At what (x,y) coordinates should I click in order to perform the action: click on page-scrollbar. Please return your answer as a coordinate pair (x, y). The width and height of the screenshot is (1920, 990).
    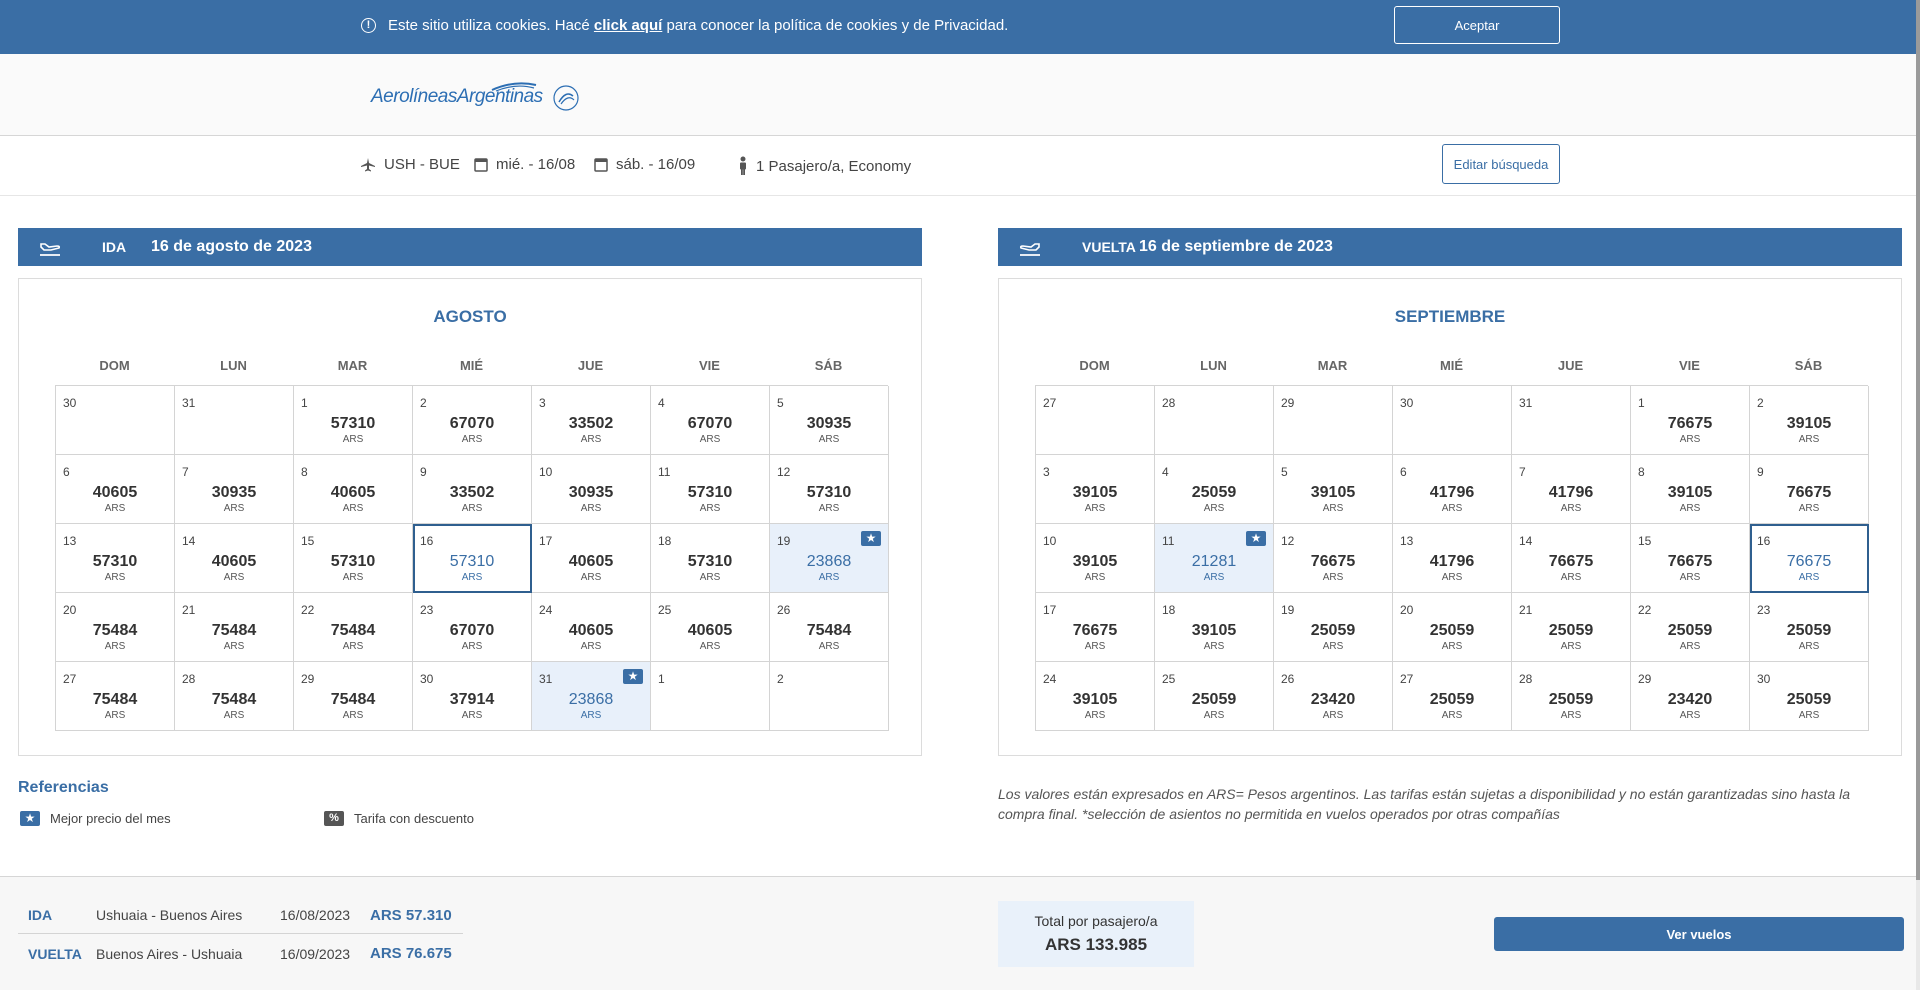
    Looking at the image, I should click on (1918, 495).